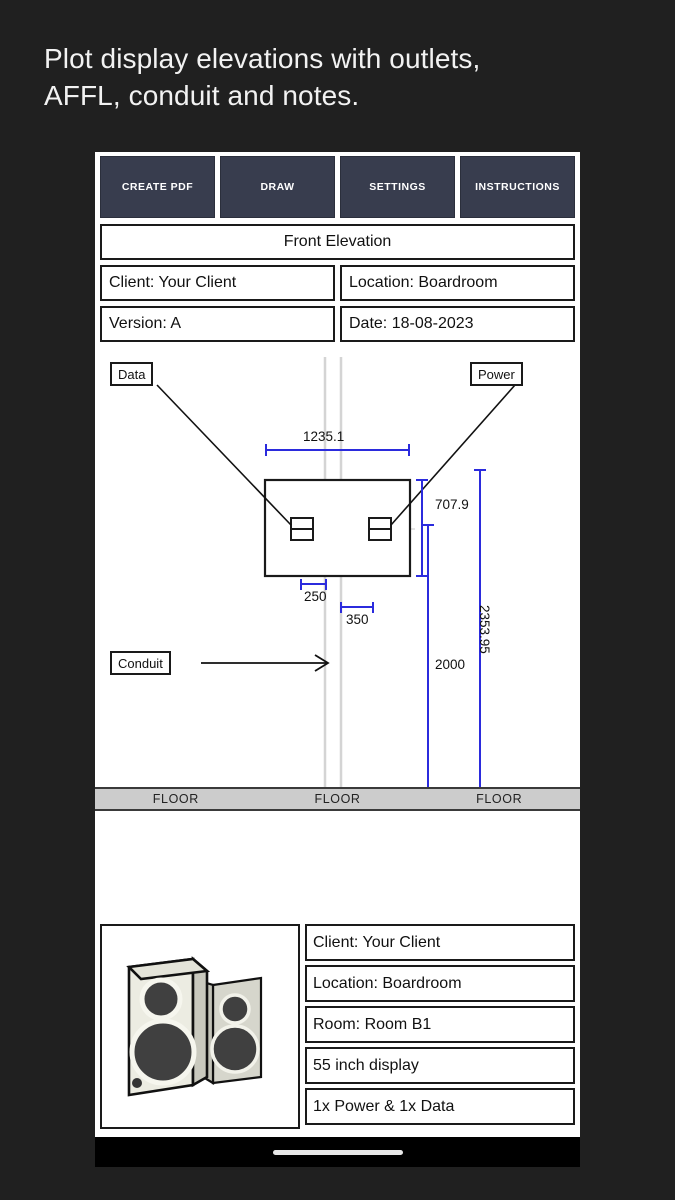 This screenshot has height=1200, width=675. Describe the element at coordinates (168, 1026) in the screenshot. I see `speaker-front` at that location.